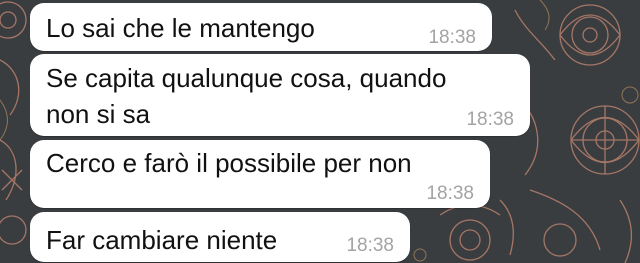 The height and width of the screenshot is (263, 640). What do you see at coordinates (180, 28) in the screenshot?
I see `message-text: Lo sai che le mantengo` at bounding box center [180, 28].